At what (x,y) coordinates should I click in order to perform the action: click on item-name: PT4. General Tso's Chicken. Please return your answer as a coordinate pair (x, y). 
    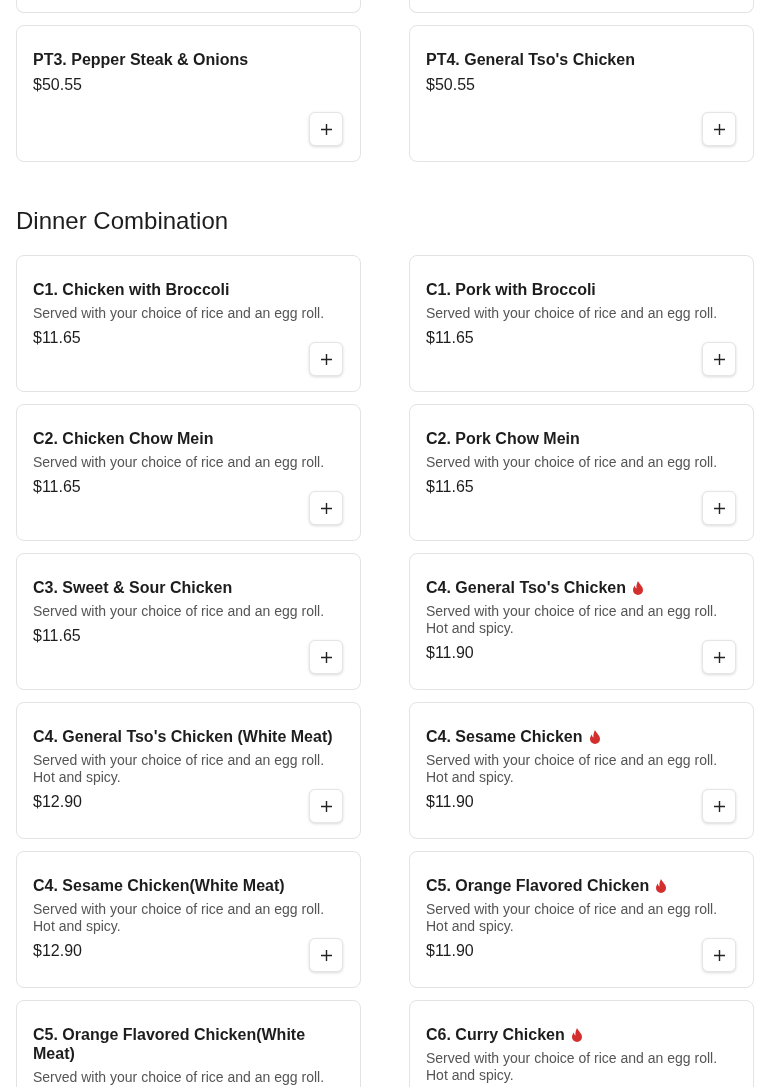
    Looking at the image, I should click on (530, 59).